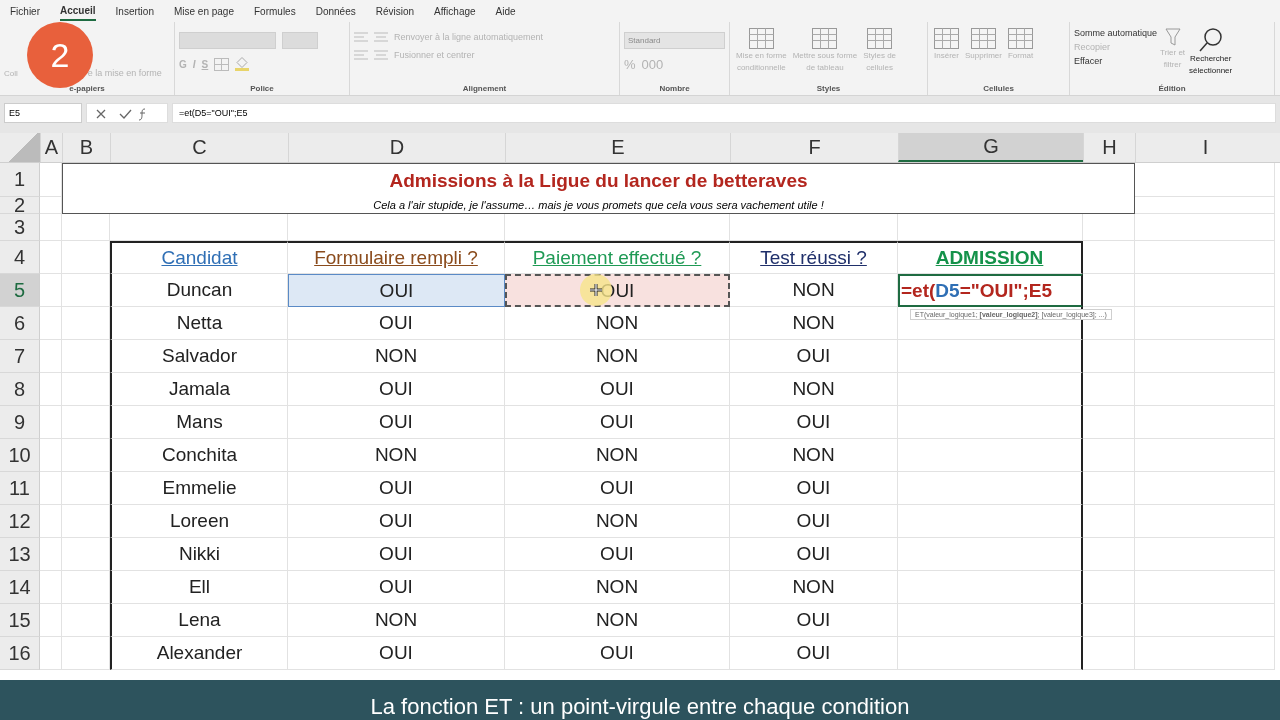 Image resolution: width=1280 pixels, height=720 pixels. What do you see at coordinates (199, 257) in the screenshot?
I see `column-heading: Candidat` at bounding box center [199, 257].